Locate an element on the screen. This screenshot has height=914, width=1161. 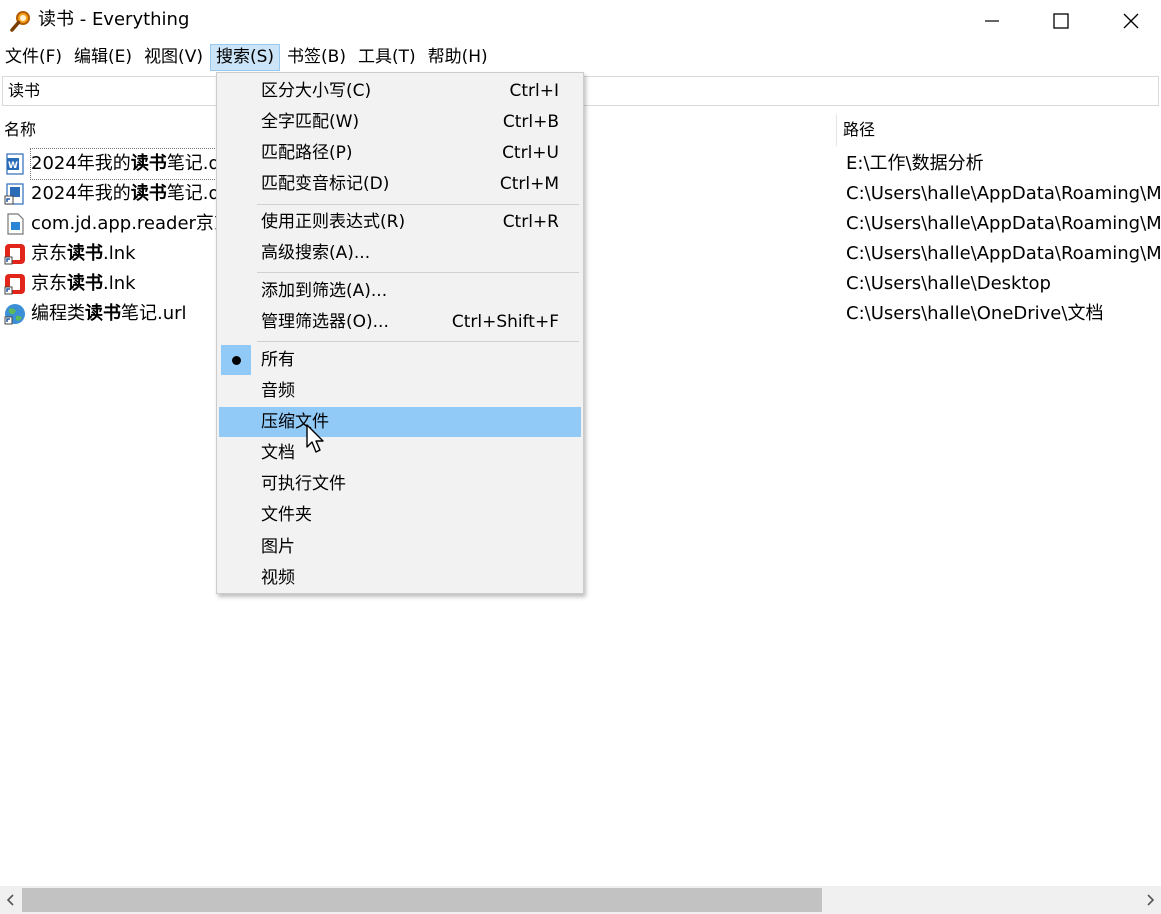
menu-help: 帮助(H) is located at coordinates (458, 57).